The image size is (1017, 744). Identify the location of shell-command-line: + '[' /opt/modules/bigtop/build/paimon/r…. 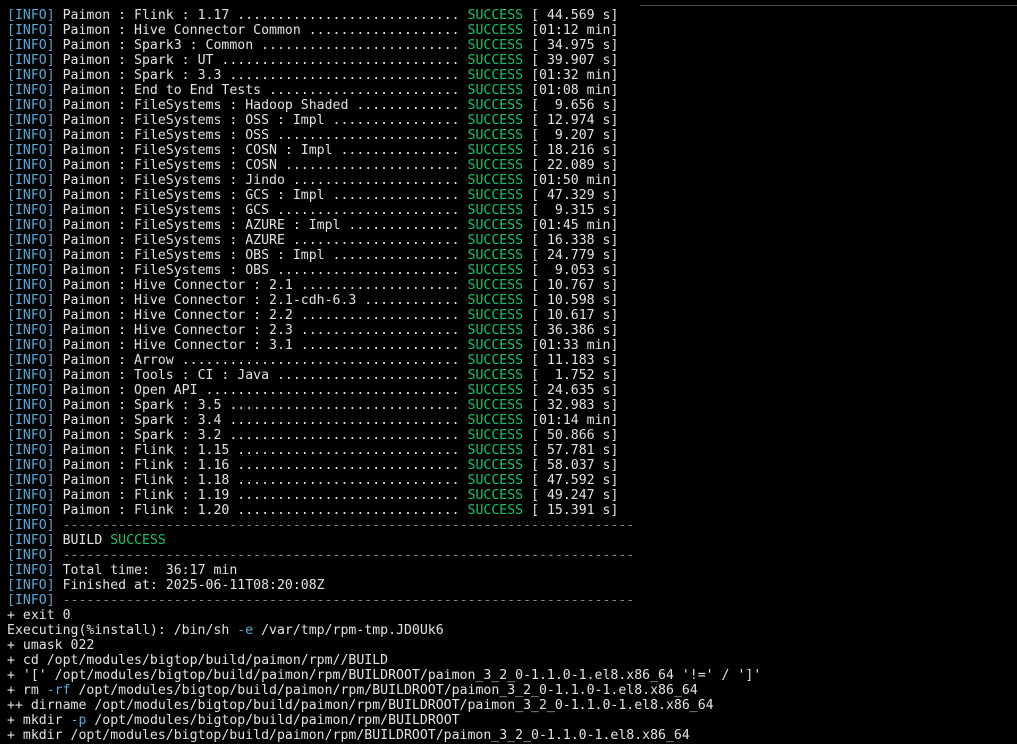
(512, 675).